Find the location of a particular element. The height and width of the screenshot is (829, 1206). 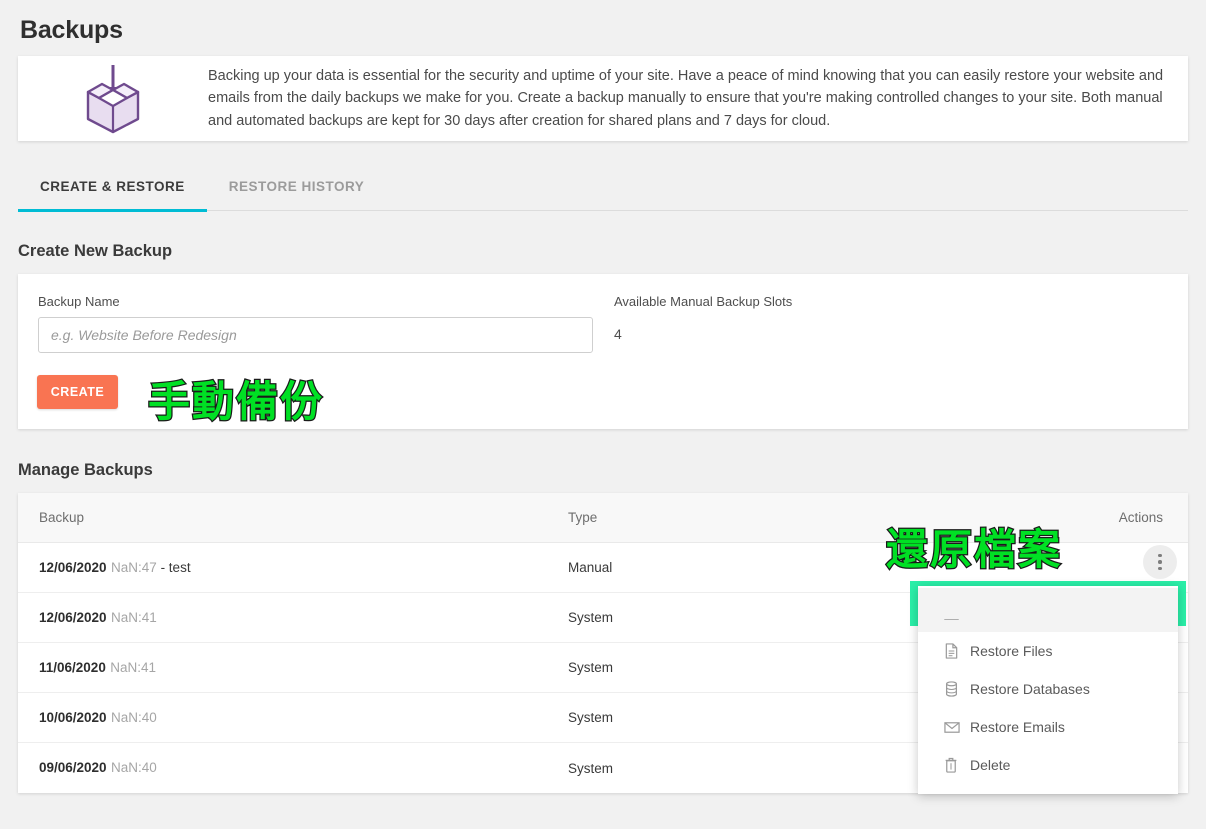

row-actions-menu-button is located at coordinates (1160, 562).